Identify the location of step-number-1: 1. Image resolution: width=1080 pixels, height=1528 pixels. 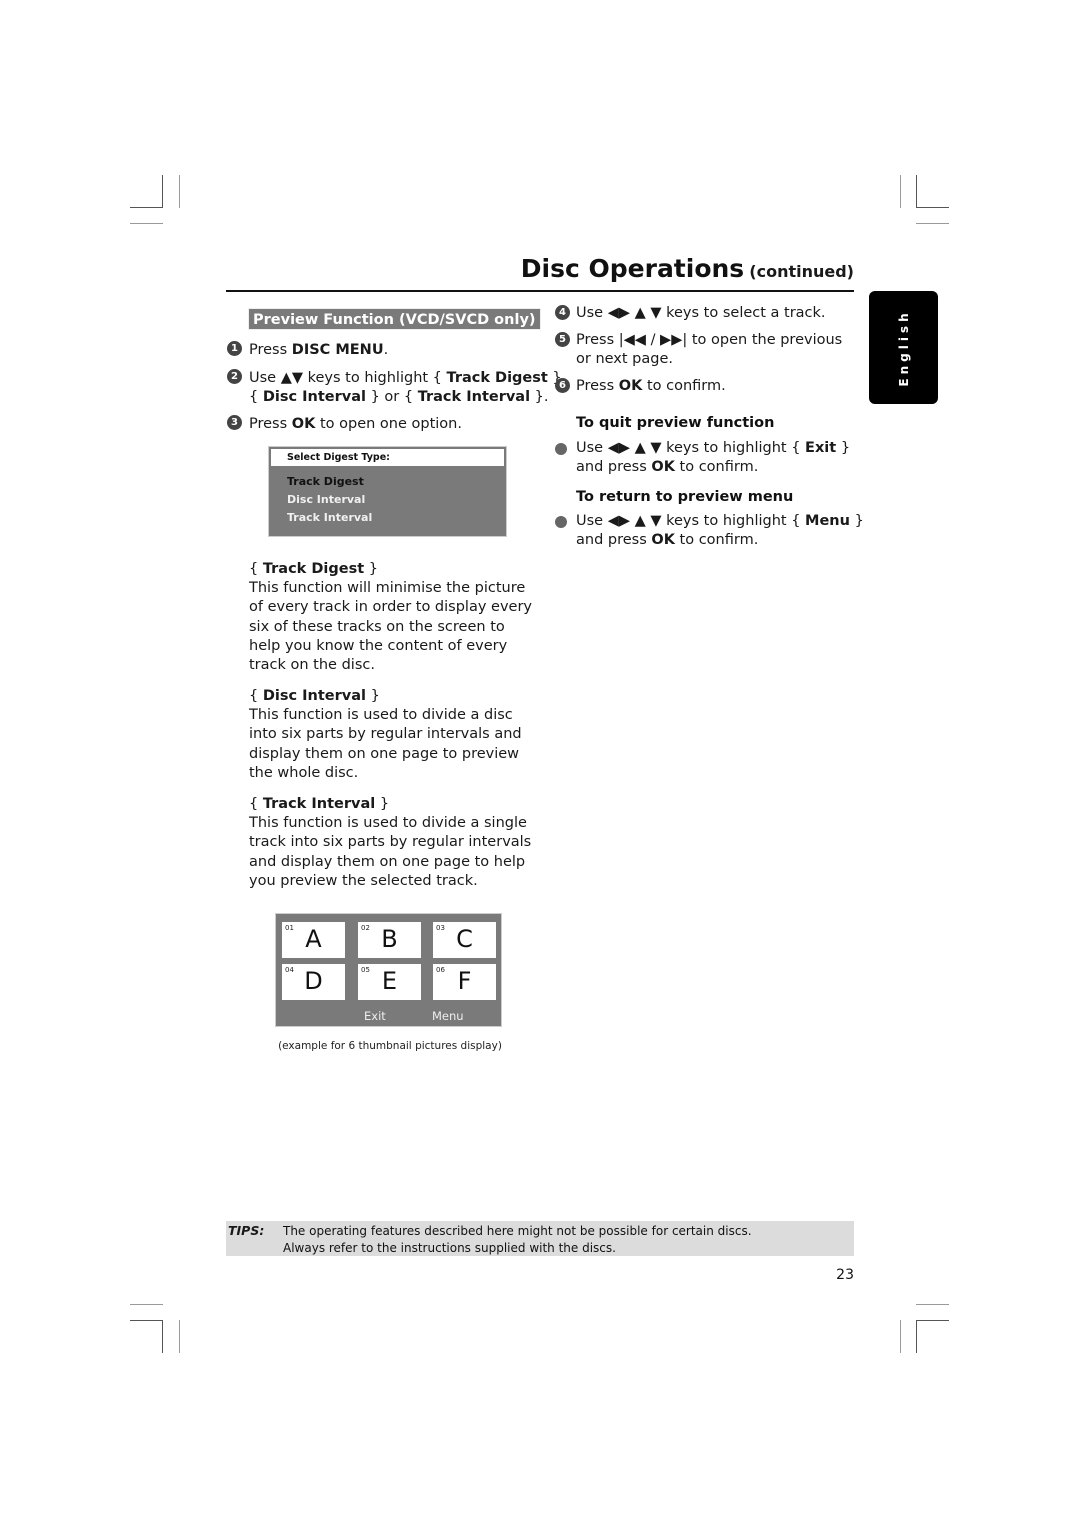
(234, 348).